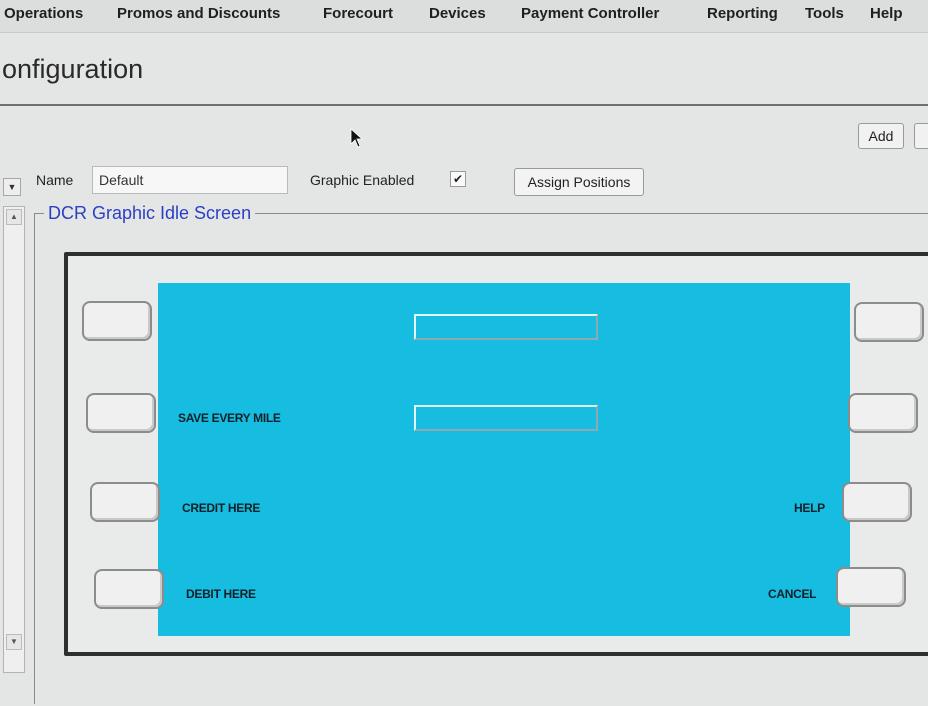 The width and height of the screenshot is (928, 706). Describe the element at coordinates (221, 594) in the screenshot. I see `screen-label-debit-here: DEBIT HERE` at that location.